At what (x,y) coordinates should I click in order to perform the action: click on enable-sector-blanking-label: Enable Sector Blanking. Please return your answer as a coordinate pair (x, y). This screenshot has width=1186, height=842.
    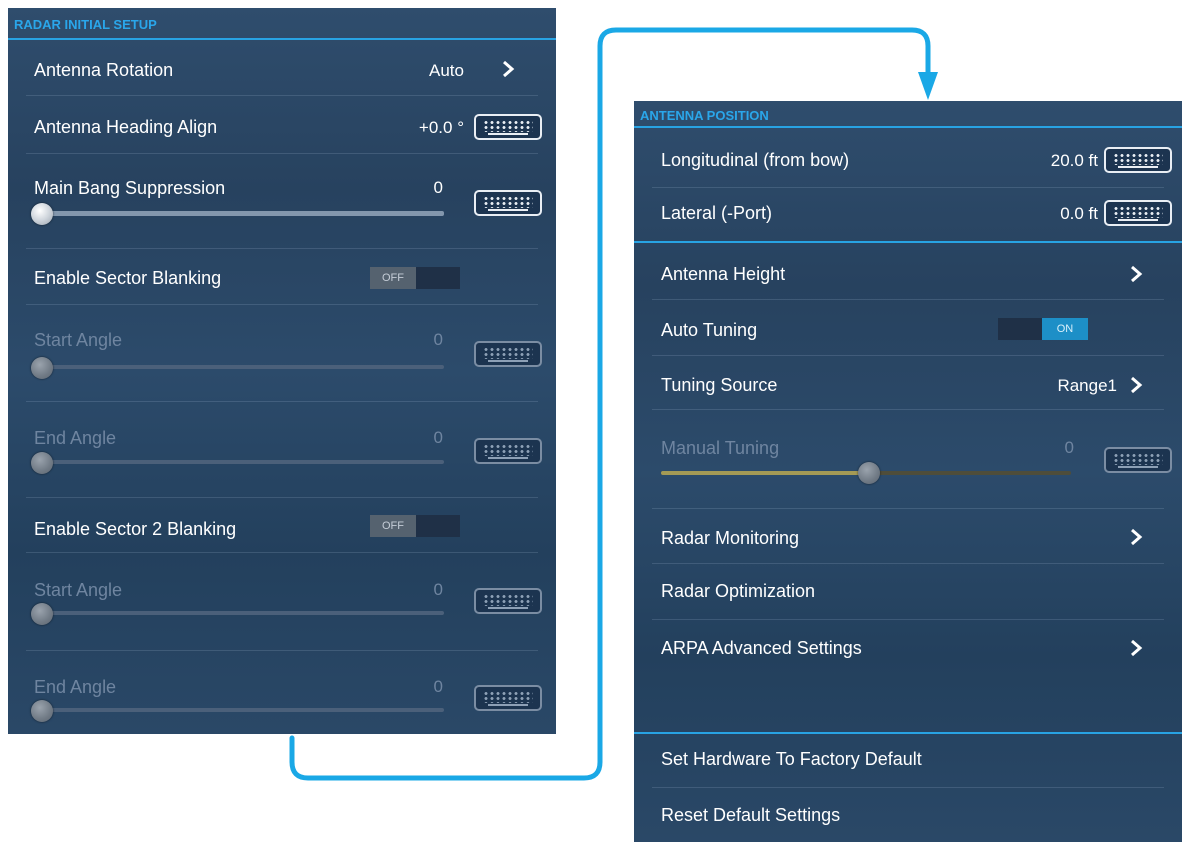
    Looking at the image, I should click on (128, 278).